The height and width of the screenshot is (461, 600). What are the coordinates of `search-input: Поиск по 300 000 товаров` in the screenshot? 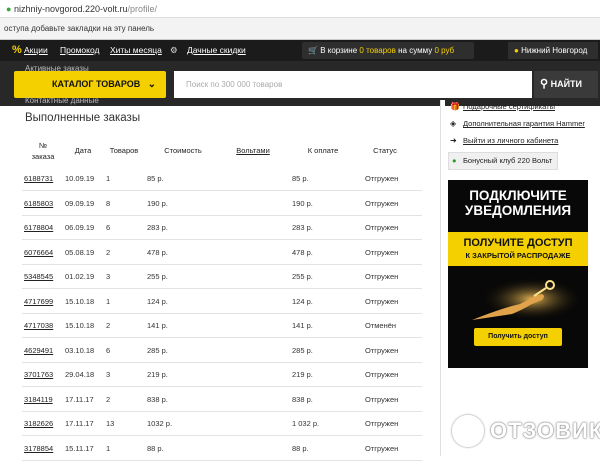 It's located at (353, 84).